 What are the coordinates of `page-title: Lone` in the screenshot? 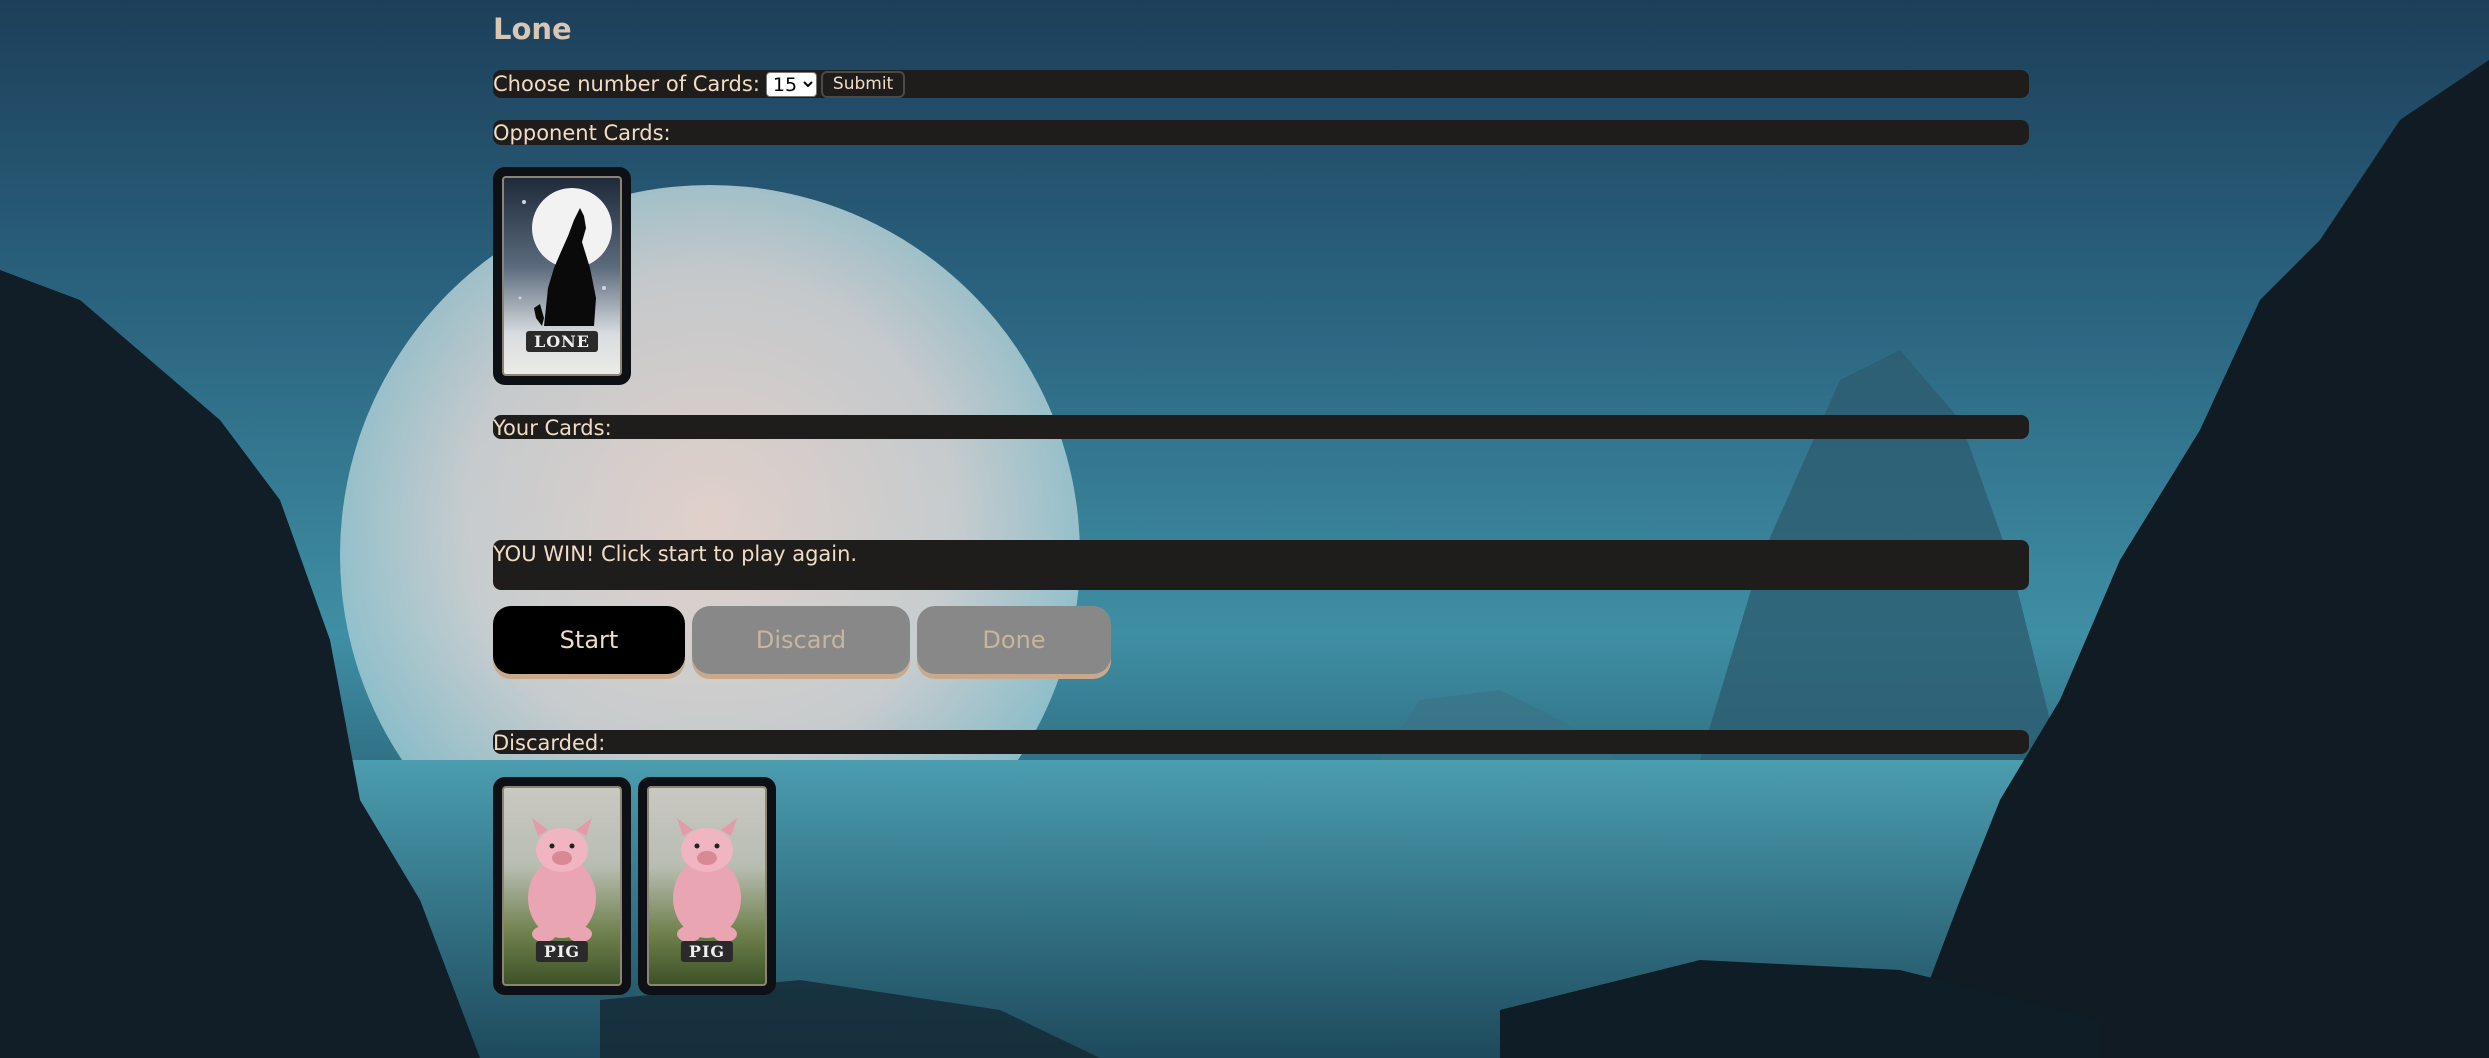 It's located at (532, 29).